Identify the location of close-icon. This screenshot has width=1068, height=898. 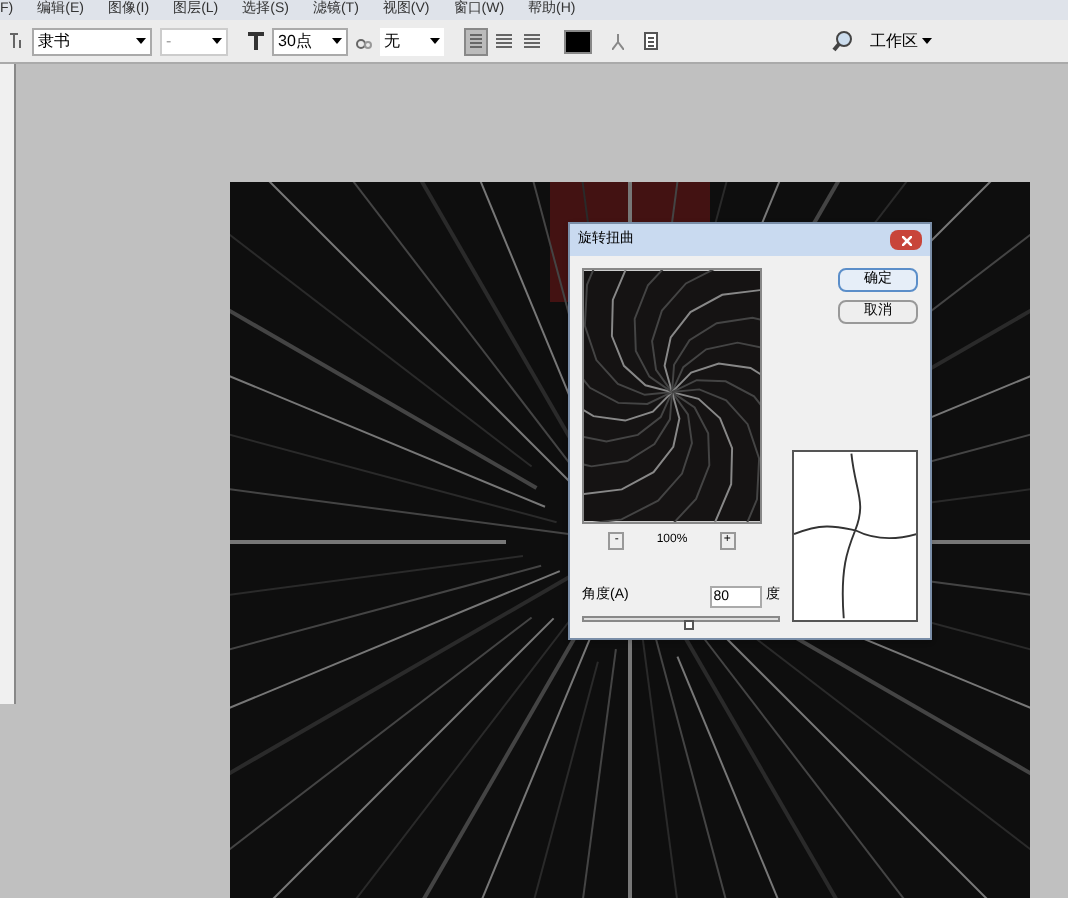
(906, 240).